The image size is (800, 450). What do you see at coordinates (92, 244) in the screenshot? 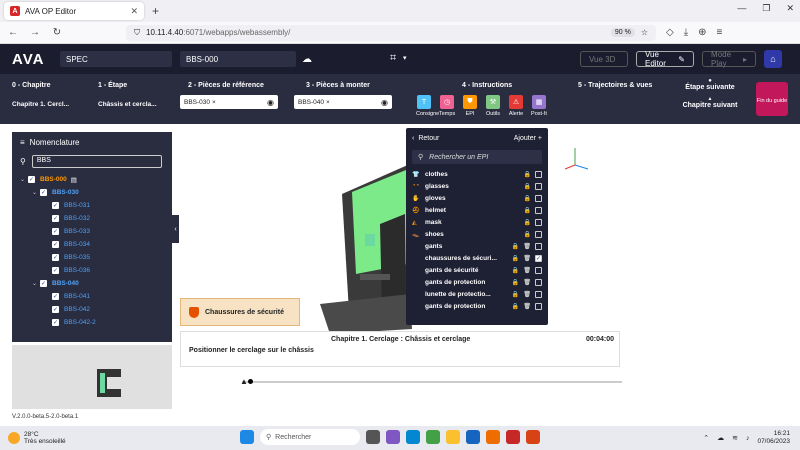
I see `tree-item: ✓ BBS-034` at bounding box center [92, 244].